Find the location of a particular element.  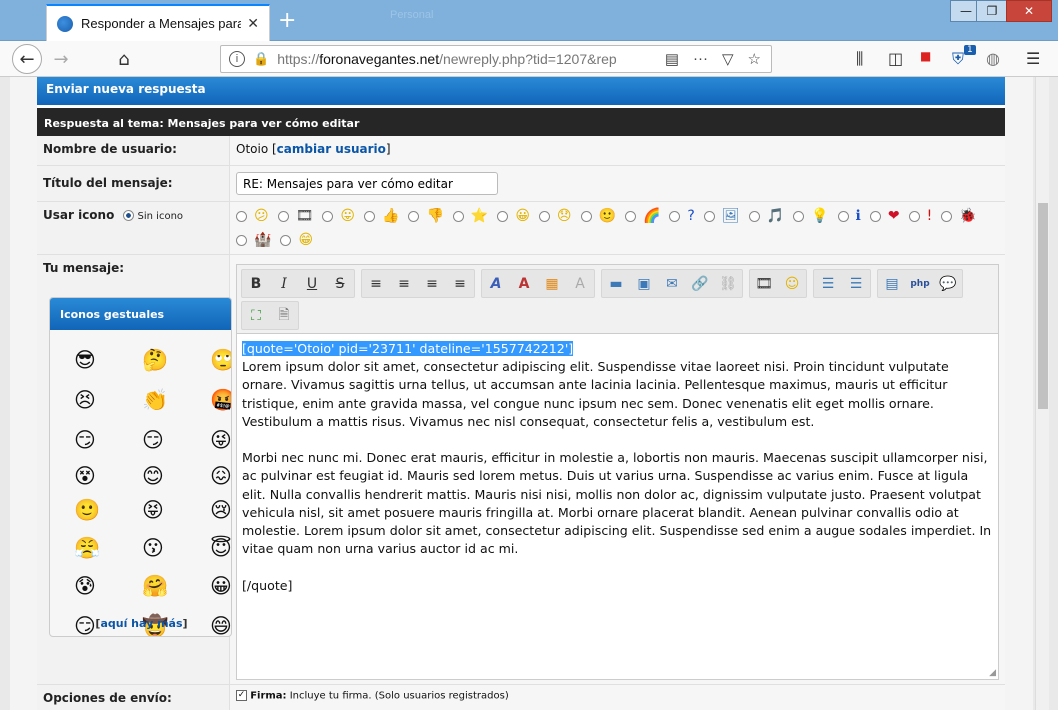

smilie-icon: 😢 is located at coordinates (220, 510).